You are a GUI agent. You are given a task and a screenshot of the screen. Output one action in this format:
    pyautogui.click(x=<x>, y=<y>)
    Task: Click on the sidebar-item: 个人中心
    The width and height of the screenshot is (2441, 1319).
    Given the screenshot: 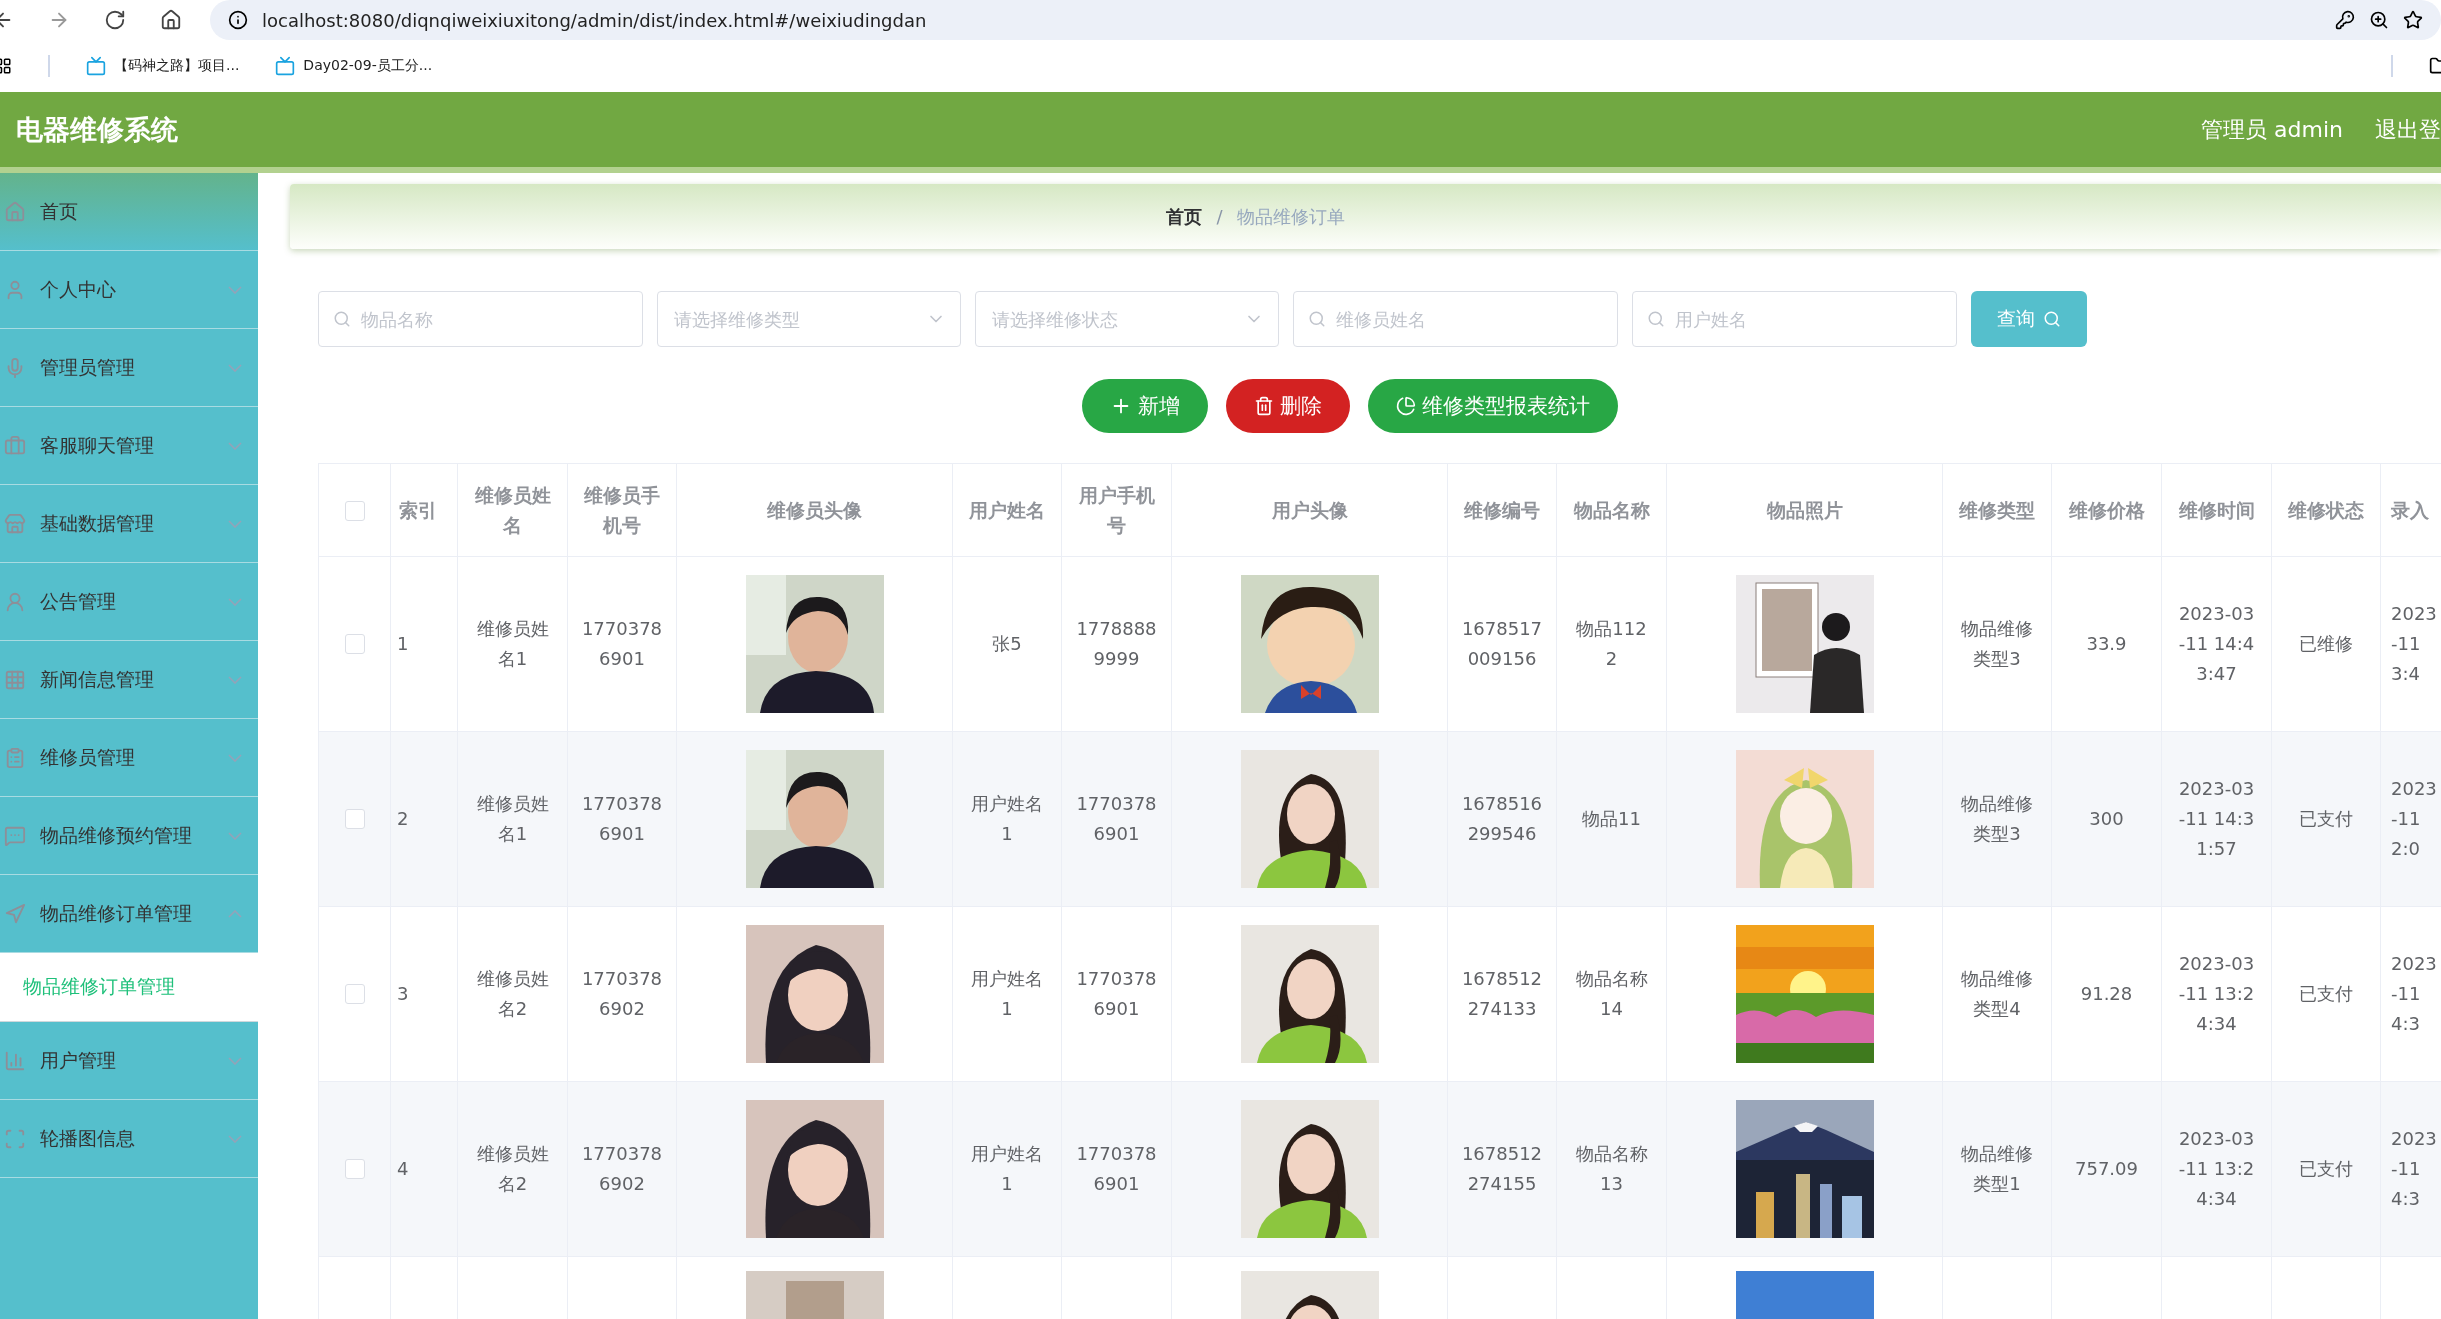 What is the action you would take?
    pyautogui.click(x=129, y=290)
    